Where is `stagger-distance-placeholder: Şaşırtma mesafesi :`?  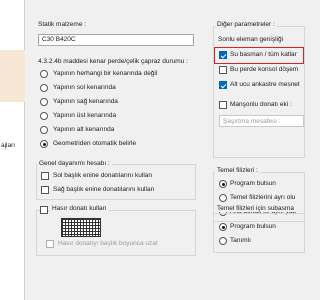
stagger-distance-placeholder: Şaşırtma mesafesi : is located at coordinates (252, 121).